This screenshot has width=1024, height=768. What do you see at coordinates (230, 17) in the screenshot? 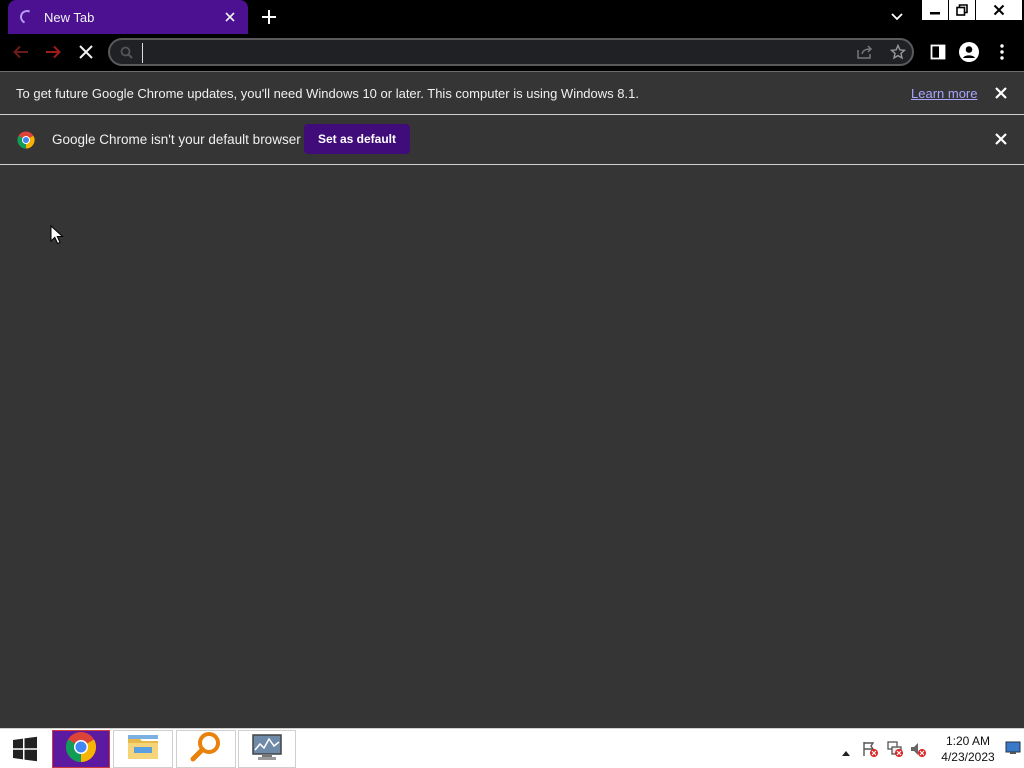
I see `tab-close-icon` at bounding box center [230, 17].